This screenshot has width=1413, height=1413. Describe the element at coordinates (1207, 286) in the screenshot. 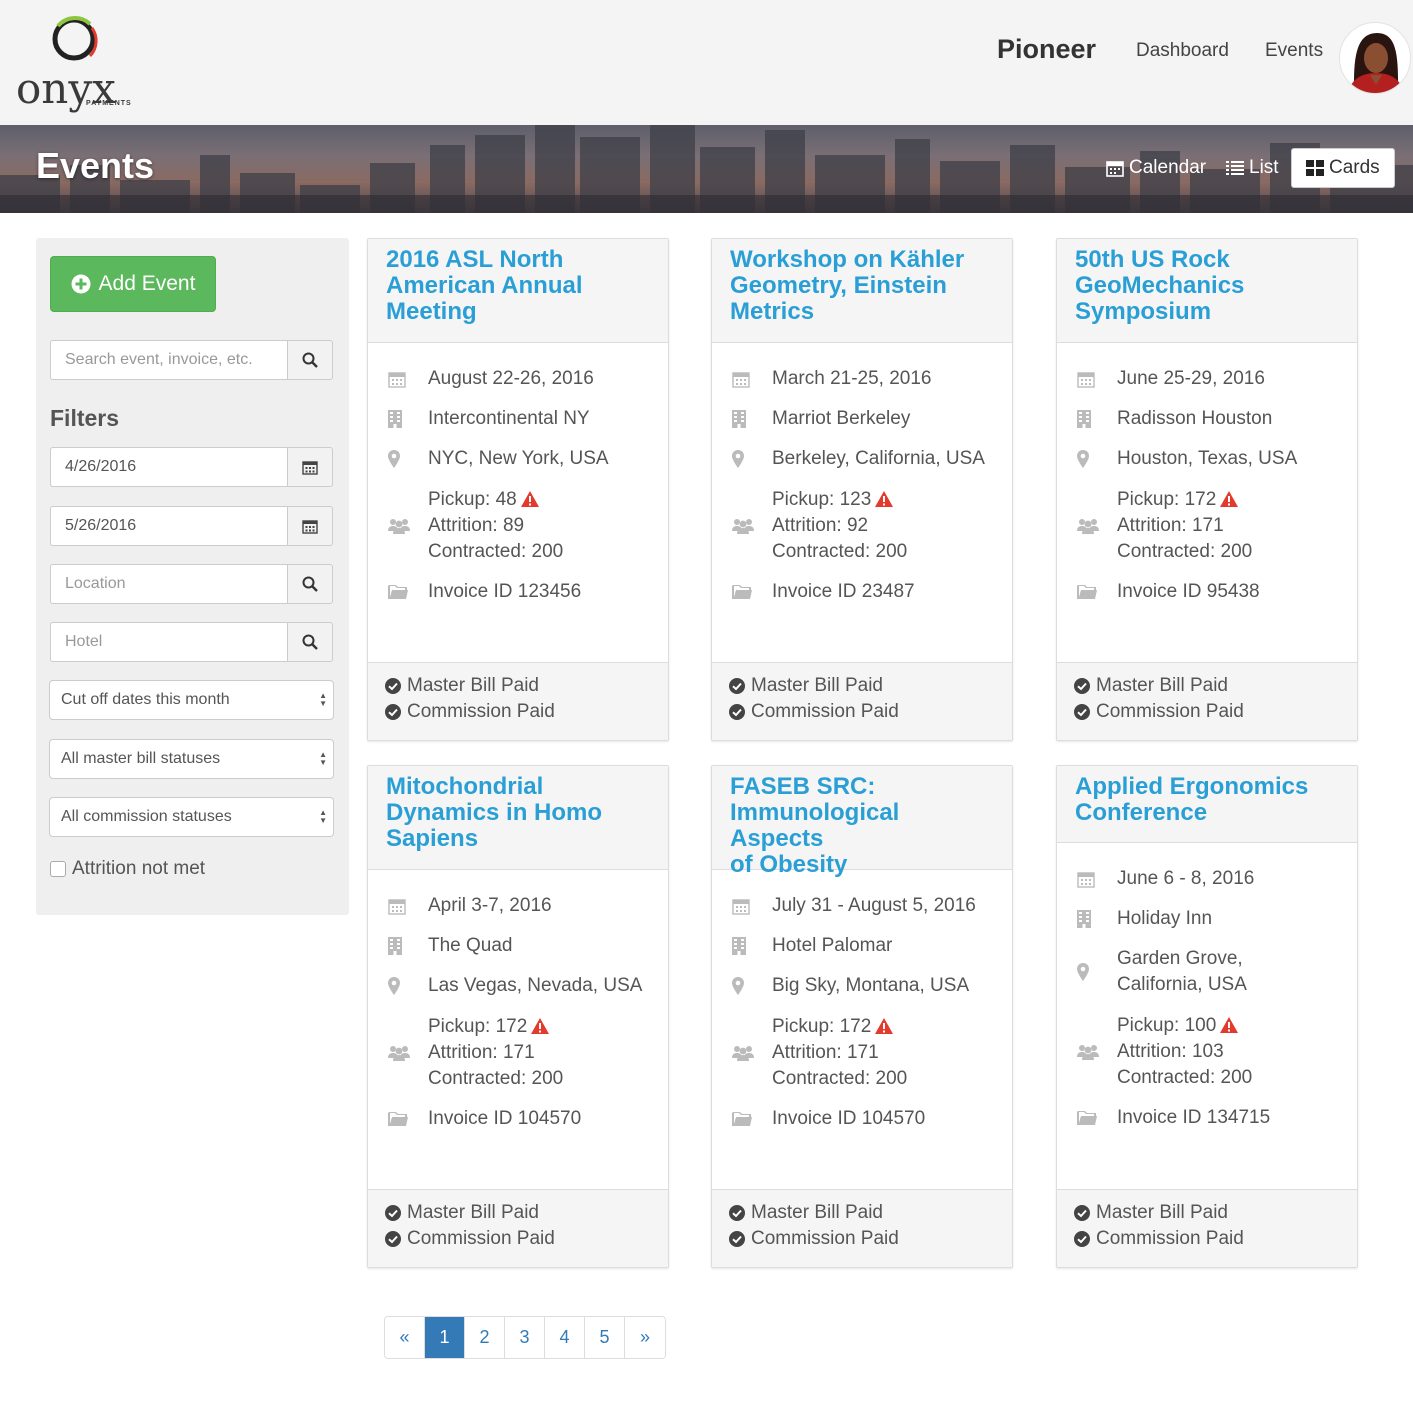

I see `event-title-link: 50th US Rock GeoMechanics Symposium` at that location.